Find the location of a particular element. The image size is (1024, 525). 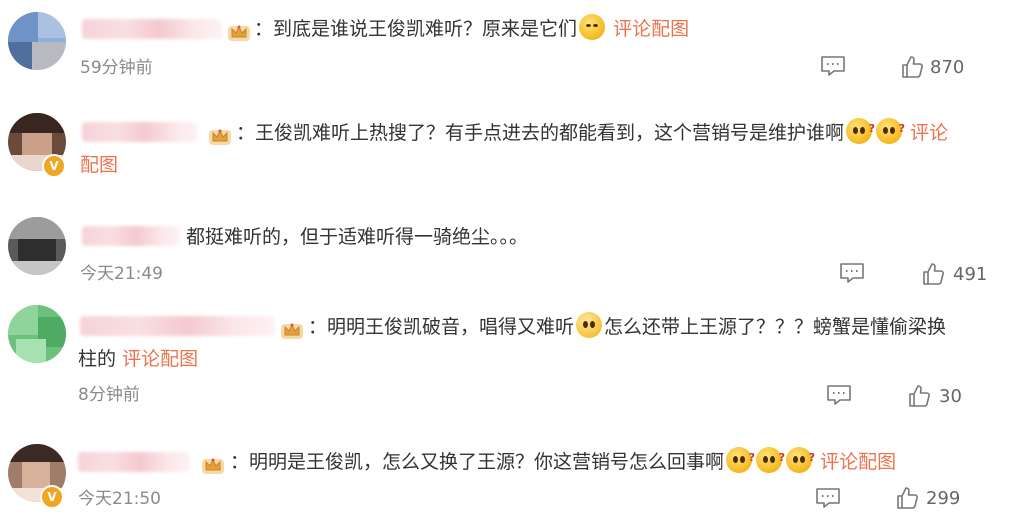

comment-image-link: 评论 is located at coordinates (929, 133).